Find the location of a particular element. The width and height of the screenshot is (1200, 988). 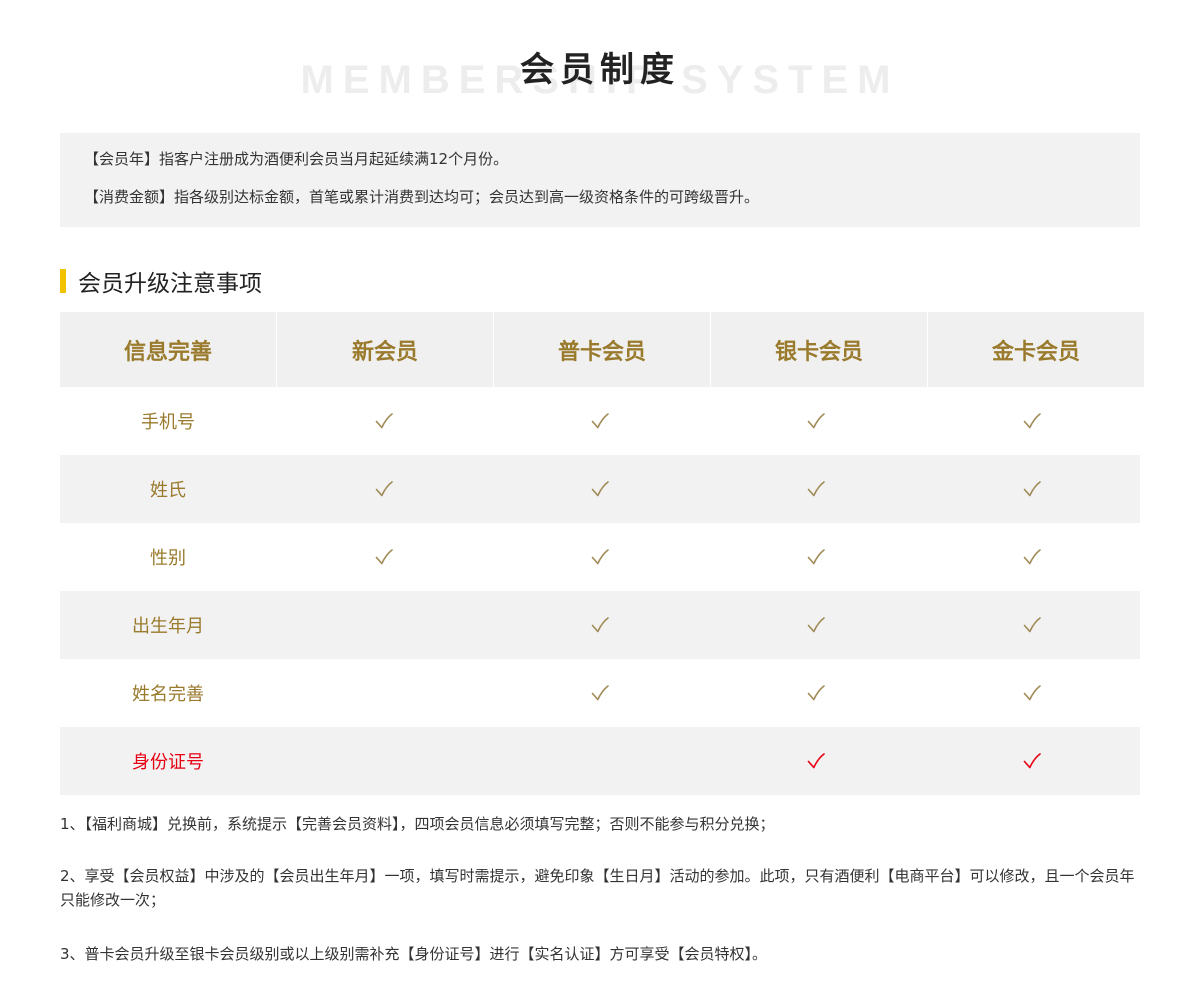

row-label-cell: 手机号 is located at coordinates (168, 421).